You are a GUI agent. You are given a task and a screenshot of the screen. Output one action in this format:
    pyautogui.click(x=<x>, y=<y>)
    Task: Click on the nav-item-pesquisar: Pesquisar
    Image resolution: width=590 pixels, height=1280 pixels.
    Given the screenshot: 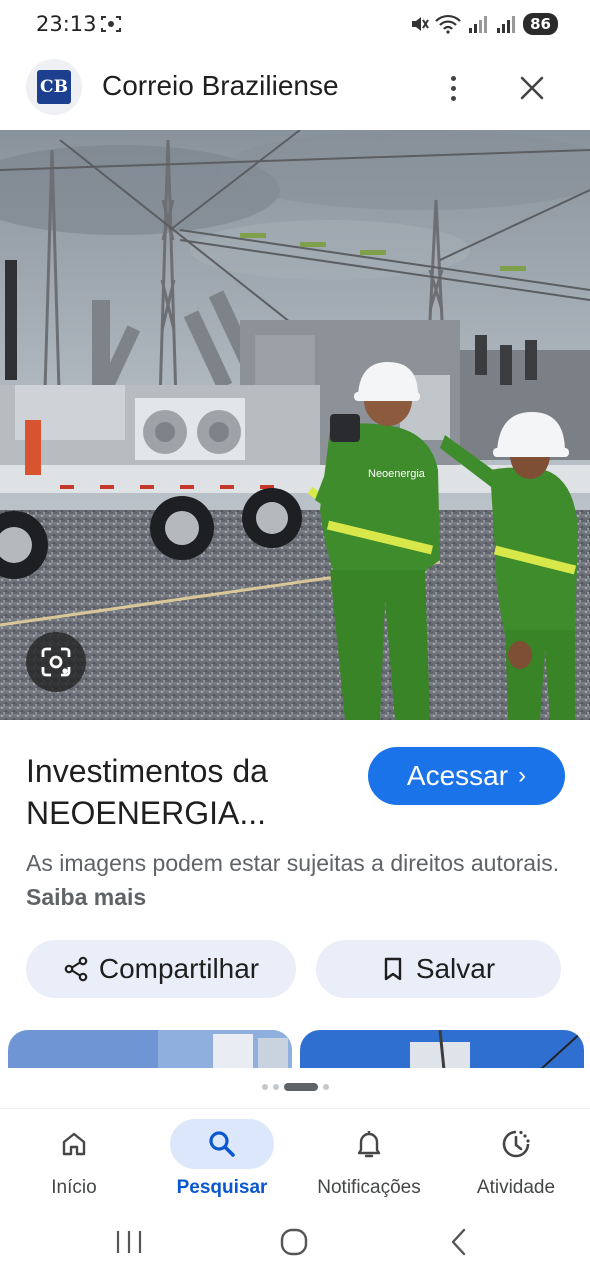 What is the action you would take?
    pyautogui.click(x=222, y=1157)
    